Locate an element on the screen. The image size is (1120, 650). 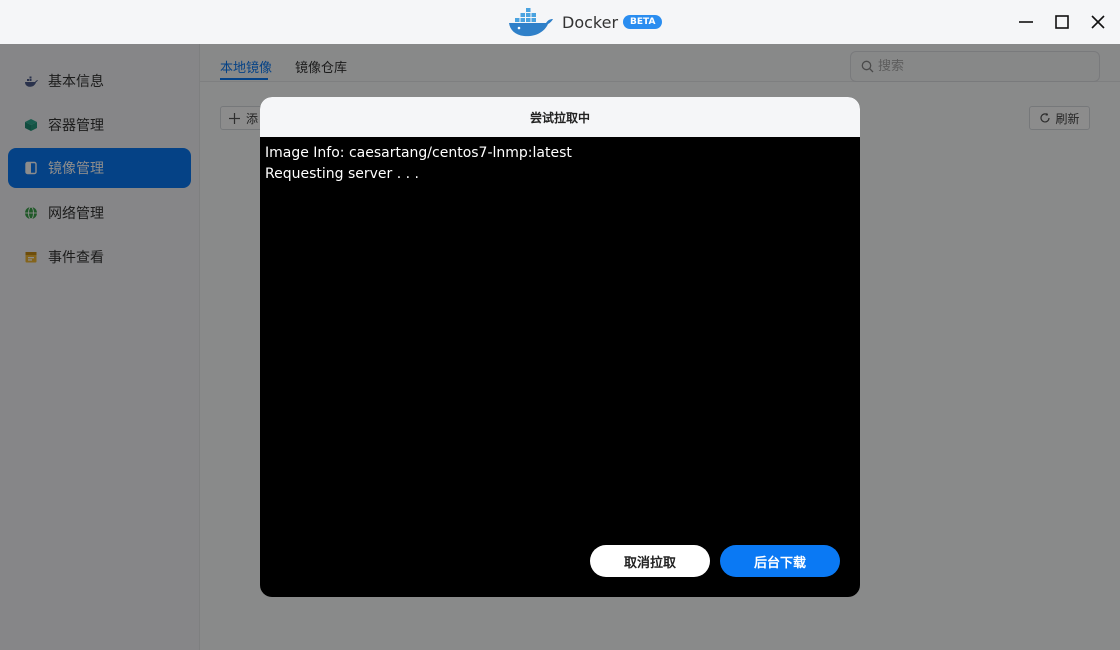
close-icon is located at coordinates (1098, 22).